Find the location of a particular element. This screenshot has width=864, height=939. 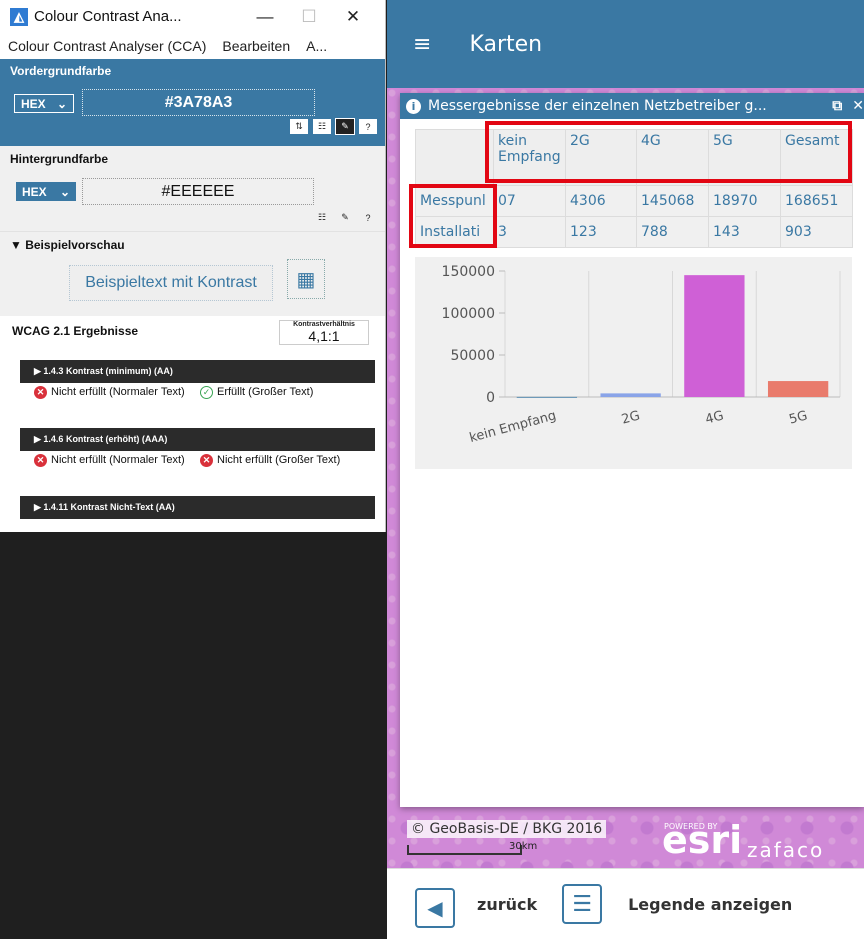

criterion-1-4-3: ▶ 1.4.3 Kontrast (minimum) (AA) is located at coordinates (197, 371).